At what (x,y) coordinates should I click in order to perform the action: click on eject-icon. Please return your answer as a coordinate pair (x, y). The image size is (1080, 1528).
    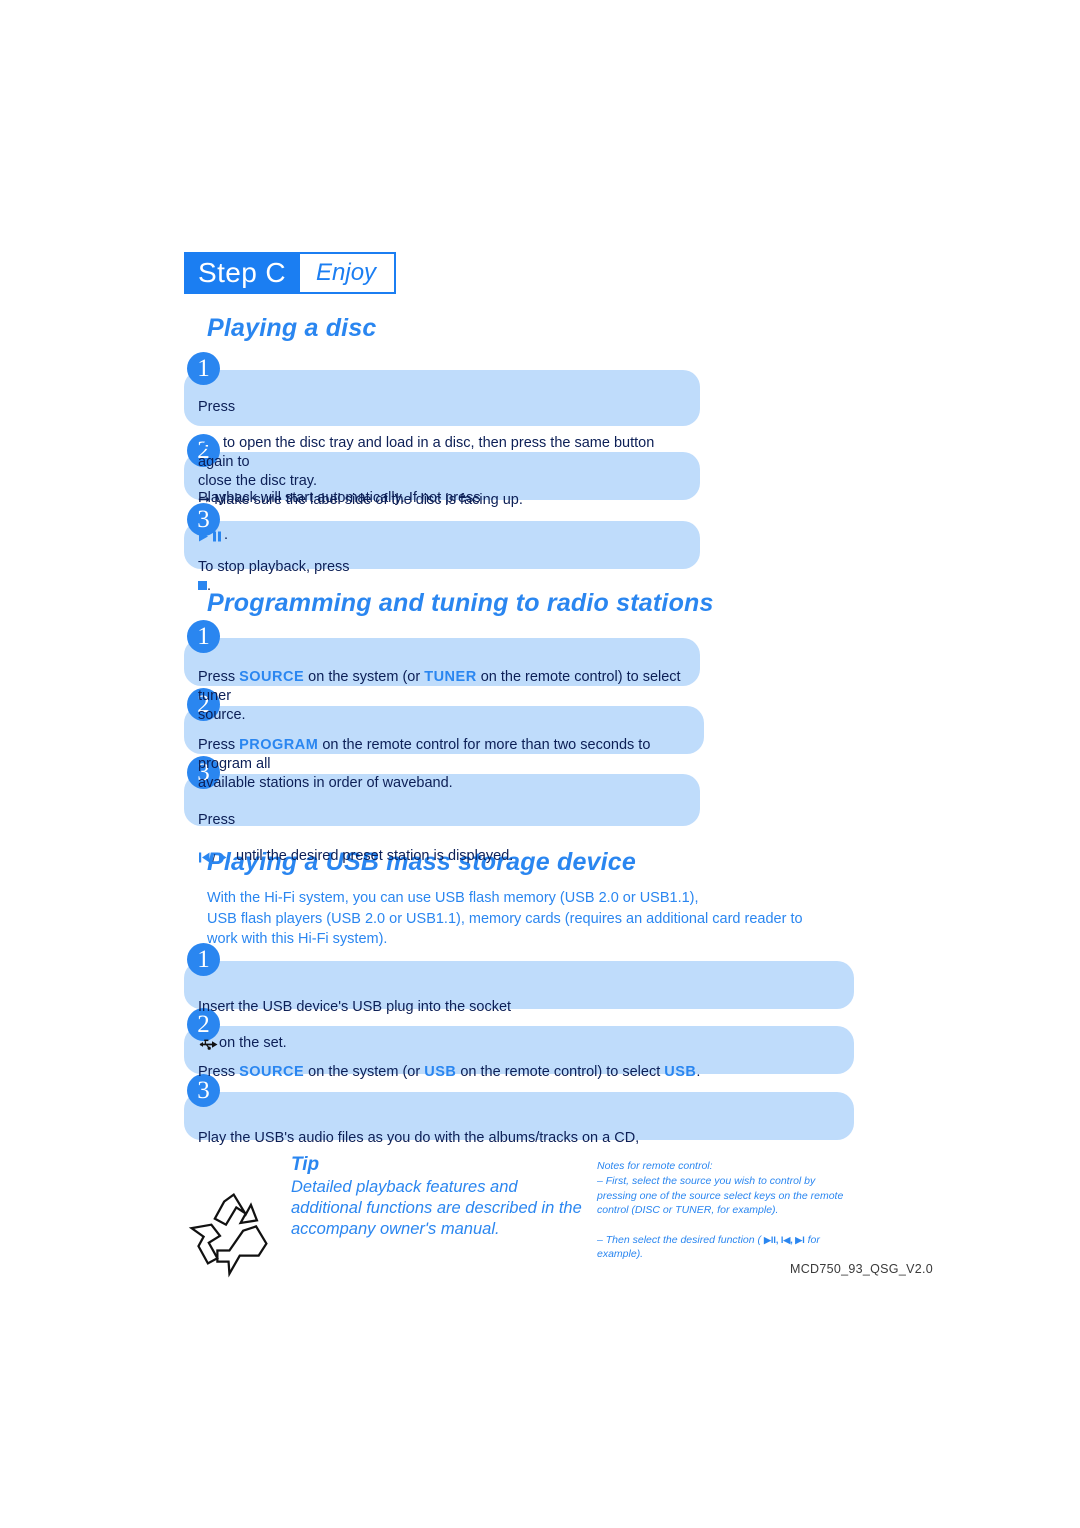
    Looking at the image, I should click on (208, 433).